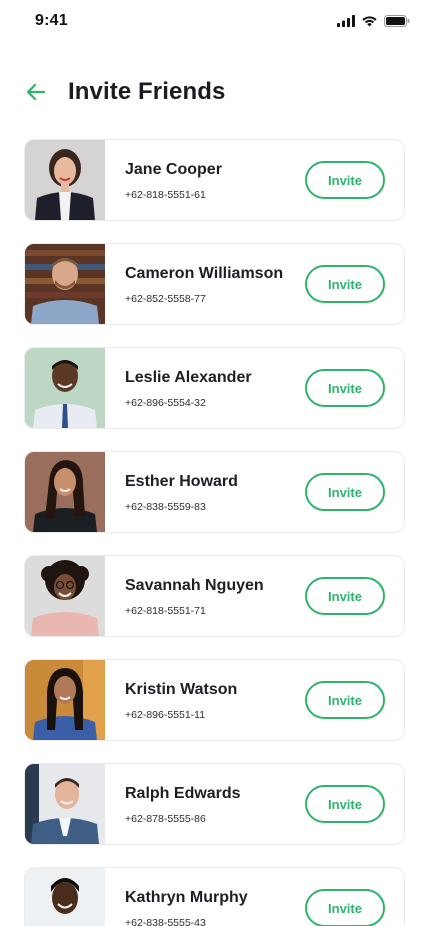 This screenshot has height=926, width=428. I want to click on contact-card: Esther Howard +62-838-5559-83 Invite, so click(214, 492).